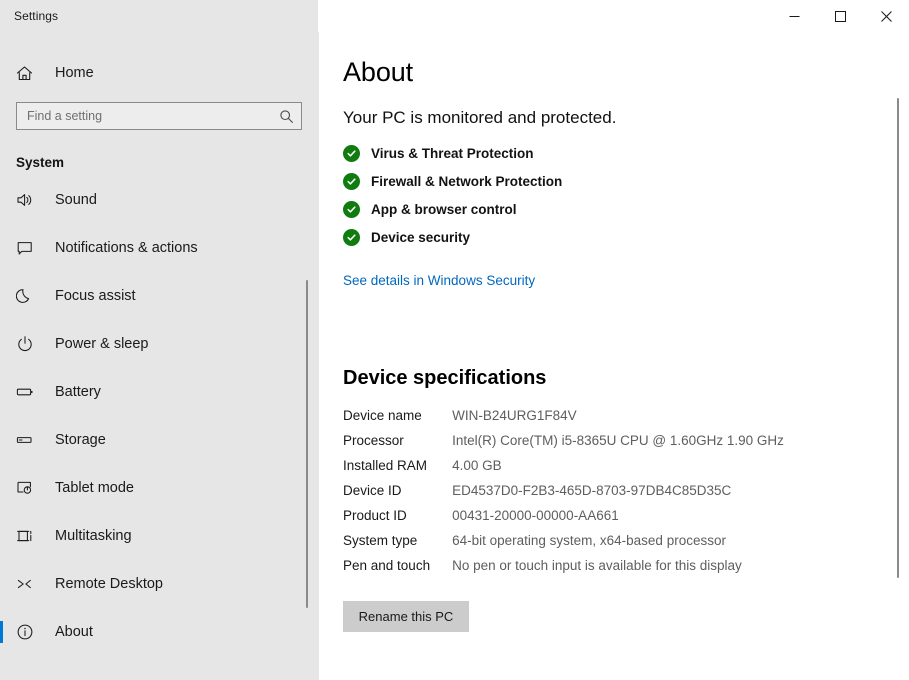 The image size is (909, 680). I want to click on battery-icon, so click(29, 392).